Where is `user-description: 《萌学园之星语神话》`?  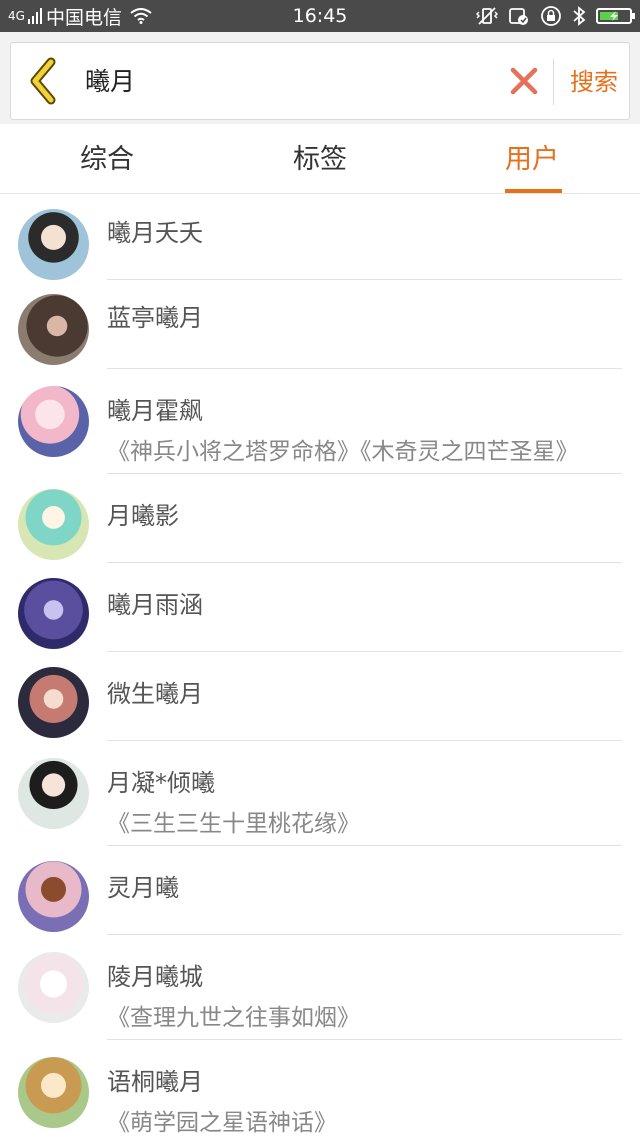 user-description: 《萌学园之星语神话》 is located at coordinates (222, 1123).